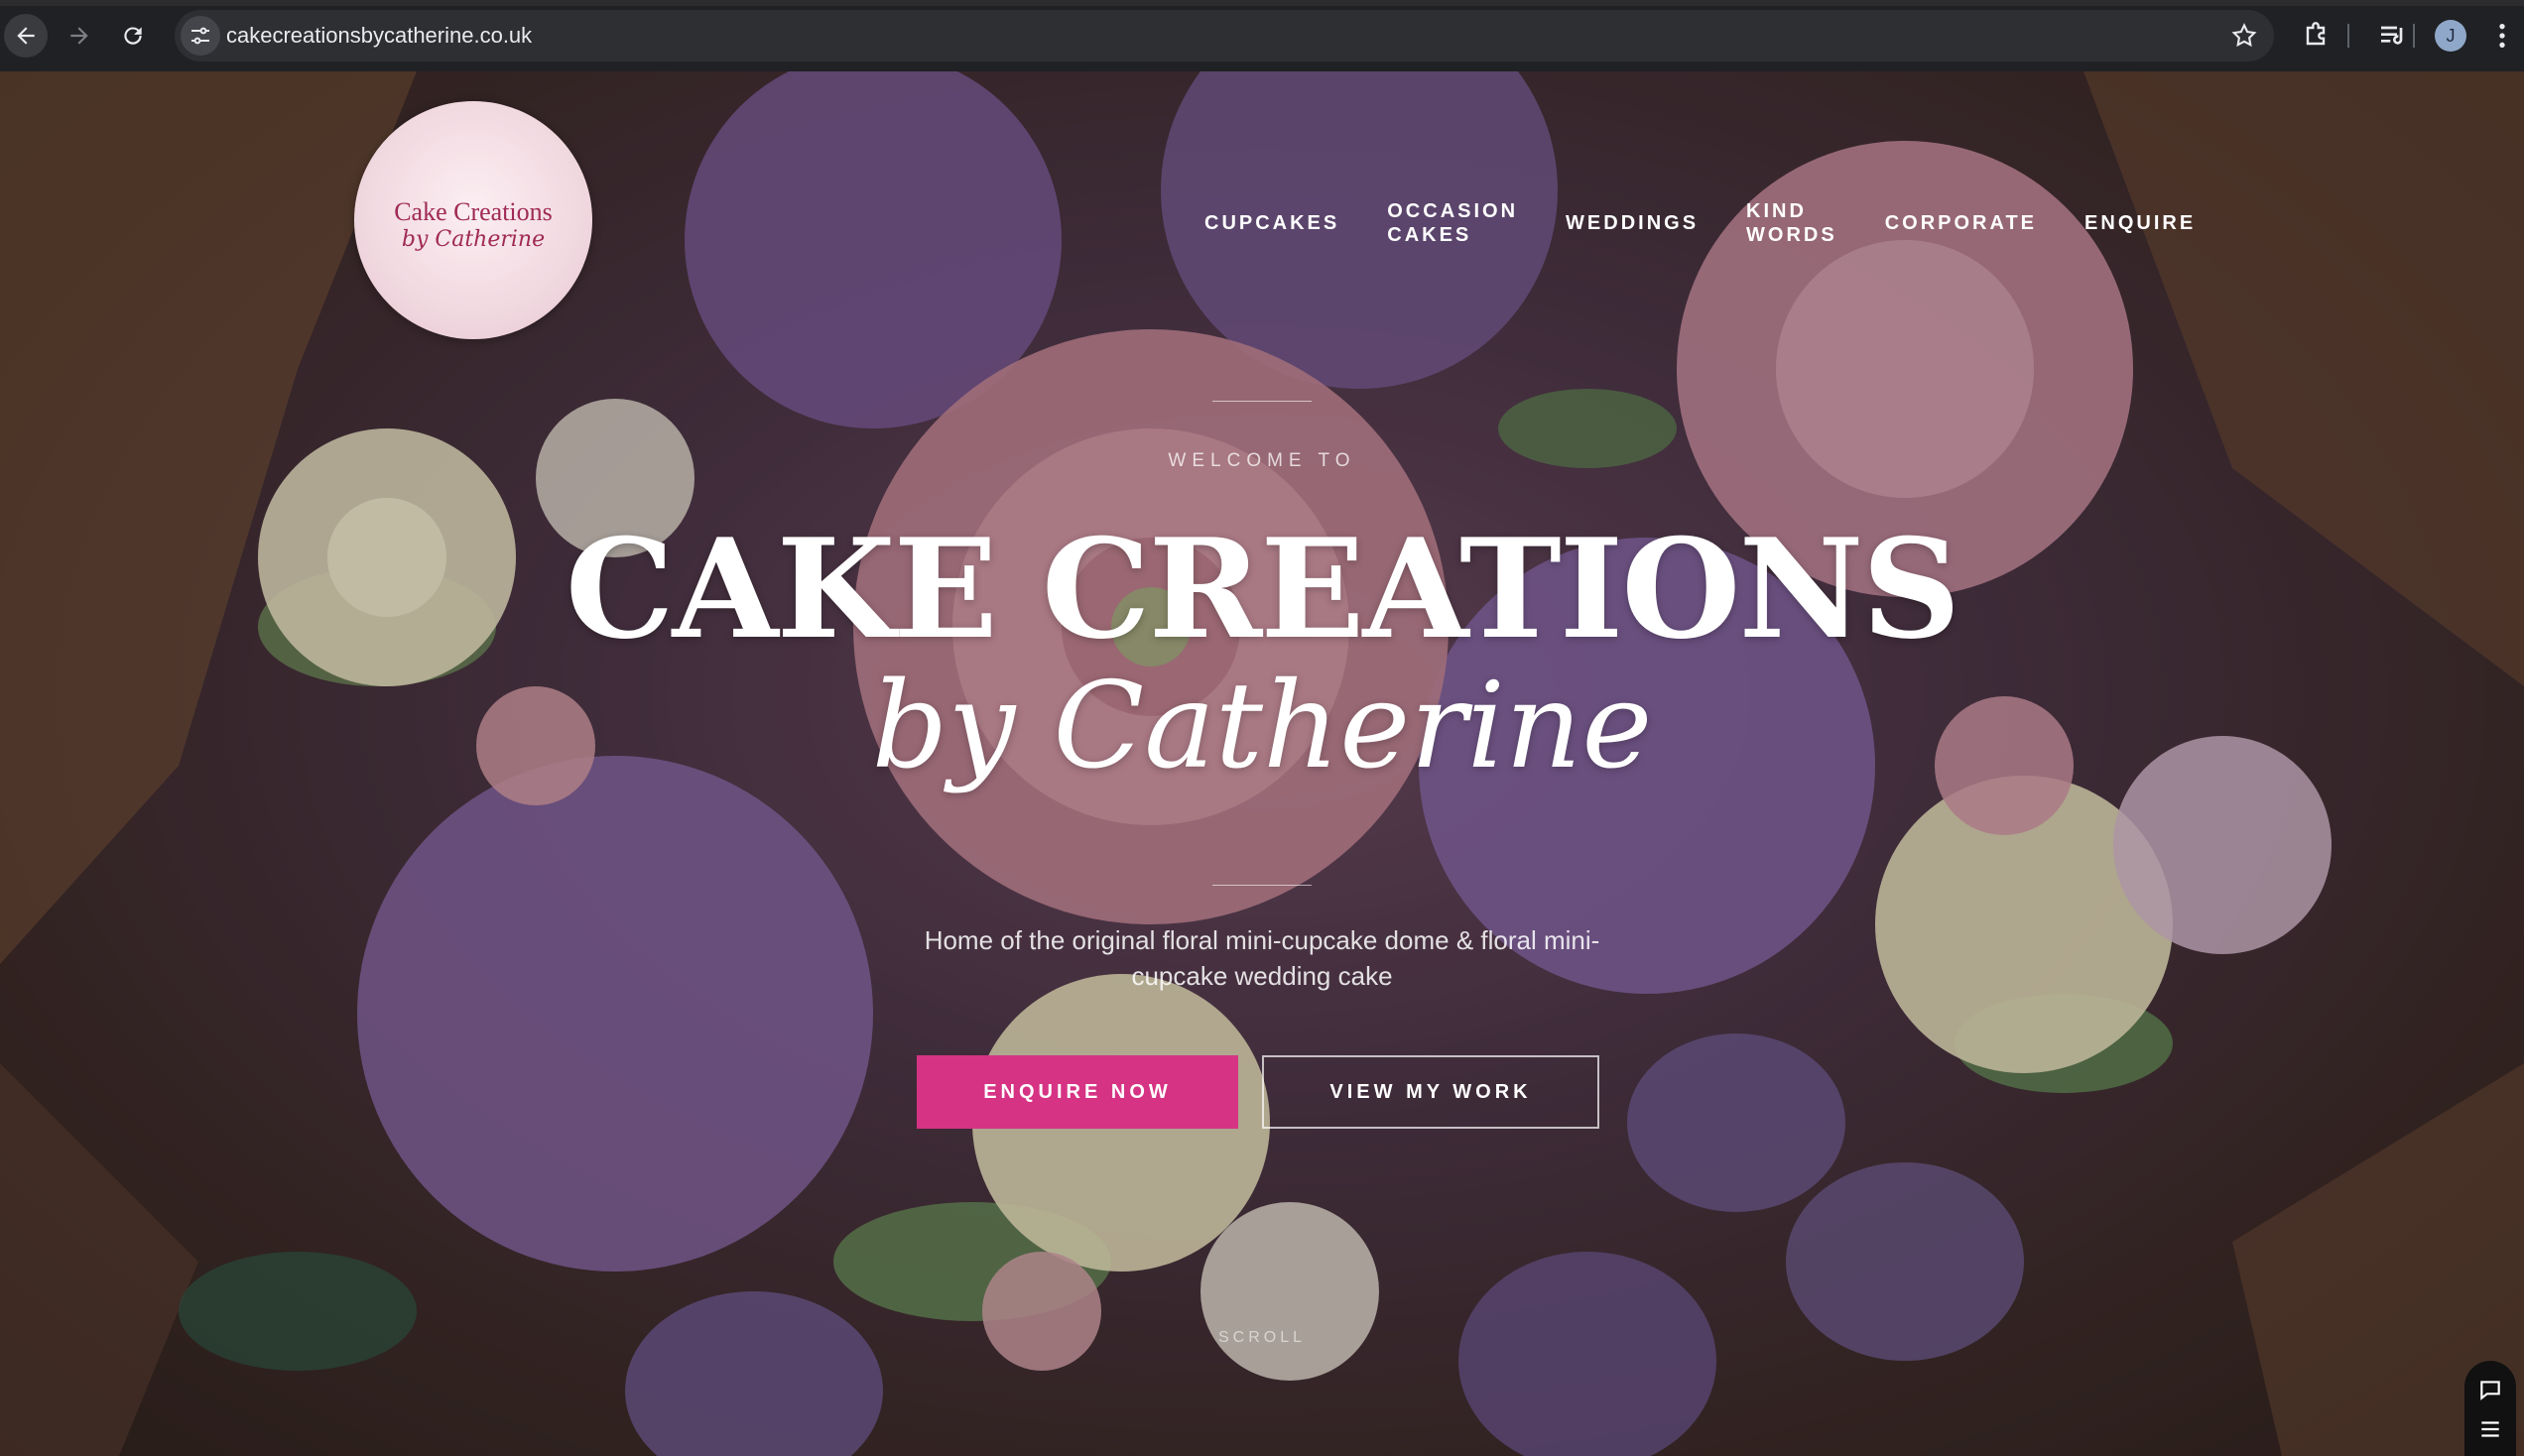  What do you see at coordinates (1262, 460) in the screenshot?
I see `welcome-kicker: WELCOME TO` at bounding box center [1262, 460].